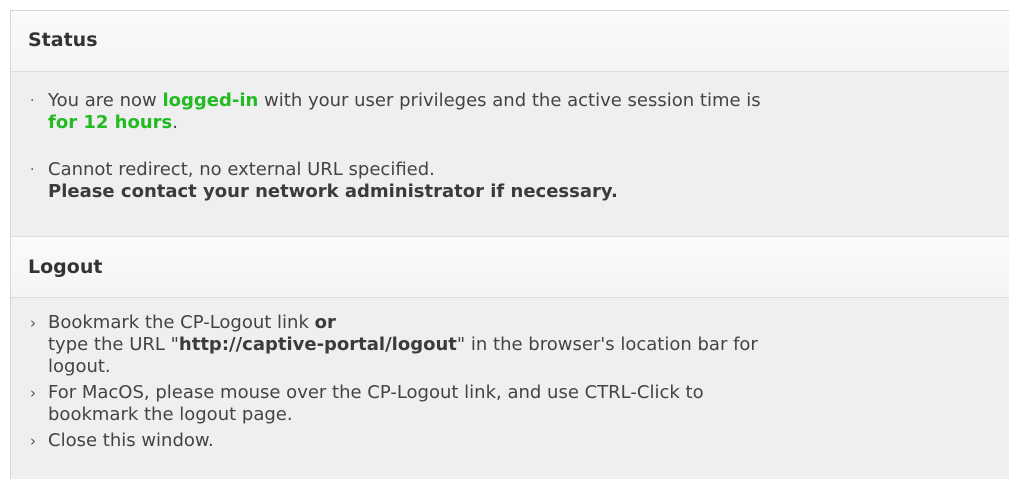 The image size is (1009, 479). What do you see at coordinates (105, 100) in the screenshot?
I see `login-text-prefix: You are now` at bounding box center [105, 100].